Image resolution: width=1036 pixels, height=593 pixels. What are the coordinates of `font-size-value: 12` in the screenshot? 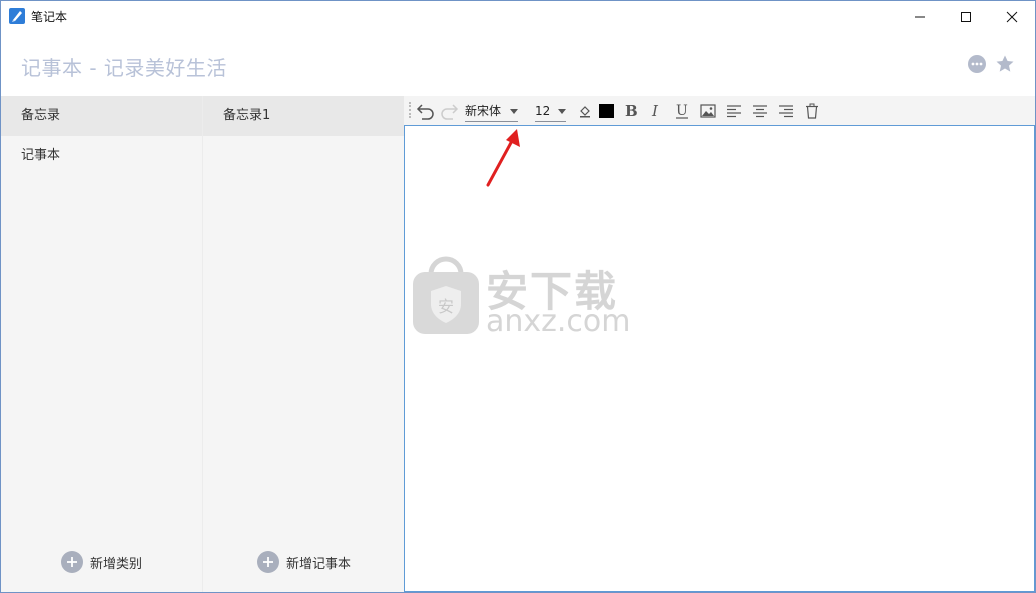 It's located at (543, 111).